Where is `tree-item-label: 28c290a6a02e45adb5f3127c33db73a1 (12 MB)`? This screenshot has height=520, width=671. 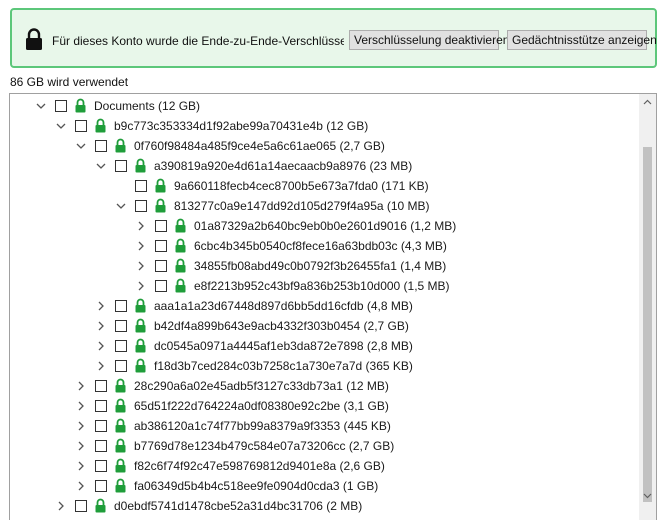
tree-item-label: 28c290a6a02e45adb5f3127c33db73a1 (12 MB) is located at coordinates (261, 386).